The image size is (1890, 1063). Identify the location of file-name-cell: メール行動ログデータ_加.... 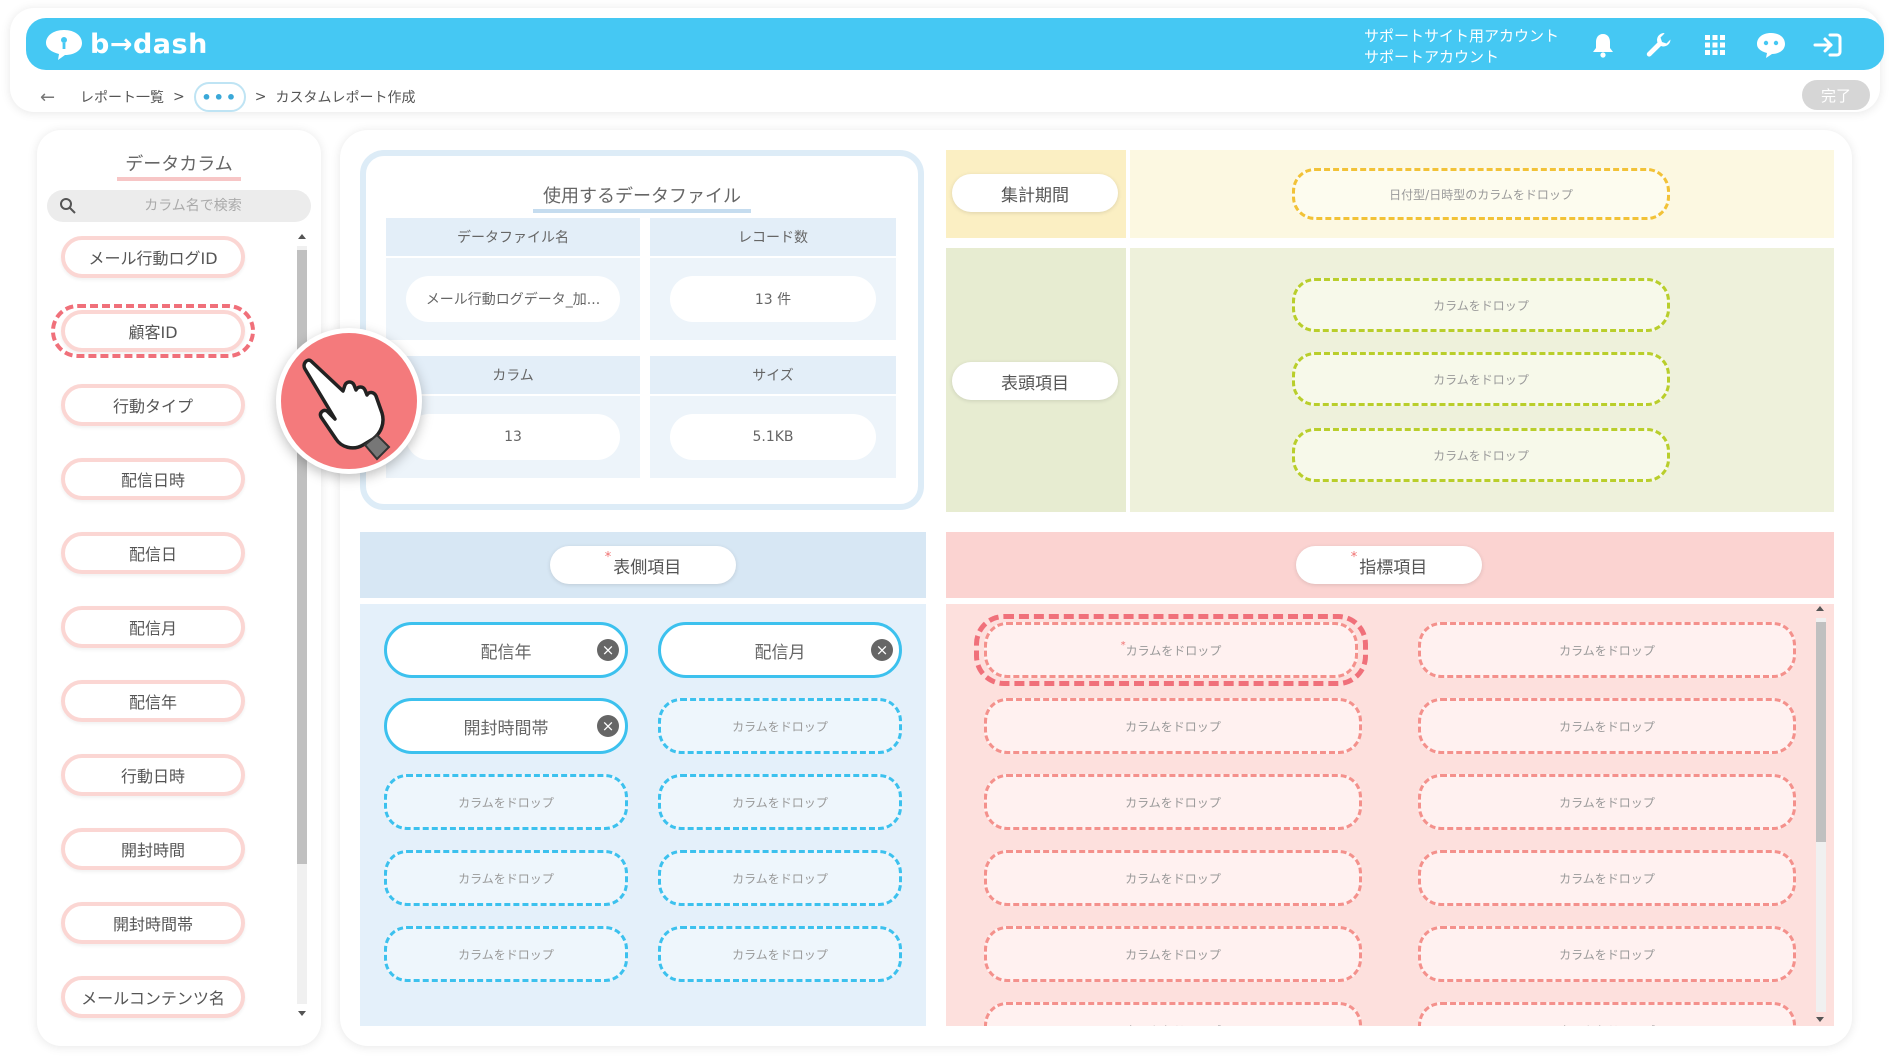
(513, 299).